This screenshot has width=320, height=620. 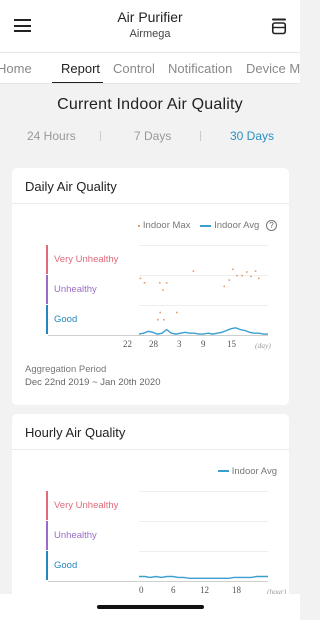 I want to click on app-header: Air Purifier Airmega, so click(x=150, y=26).